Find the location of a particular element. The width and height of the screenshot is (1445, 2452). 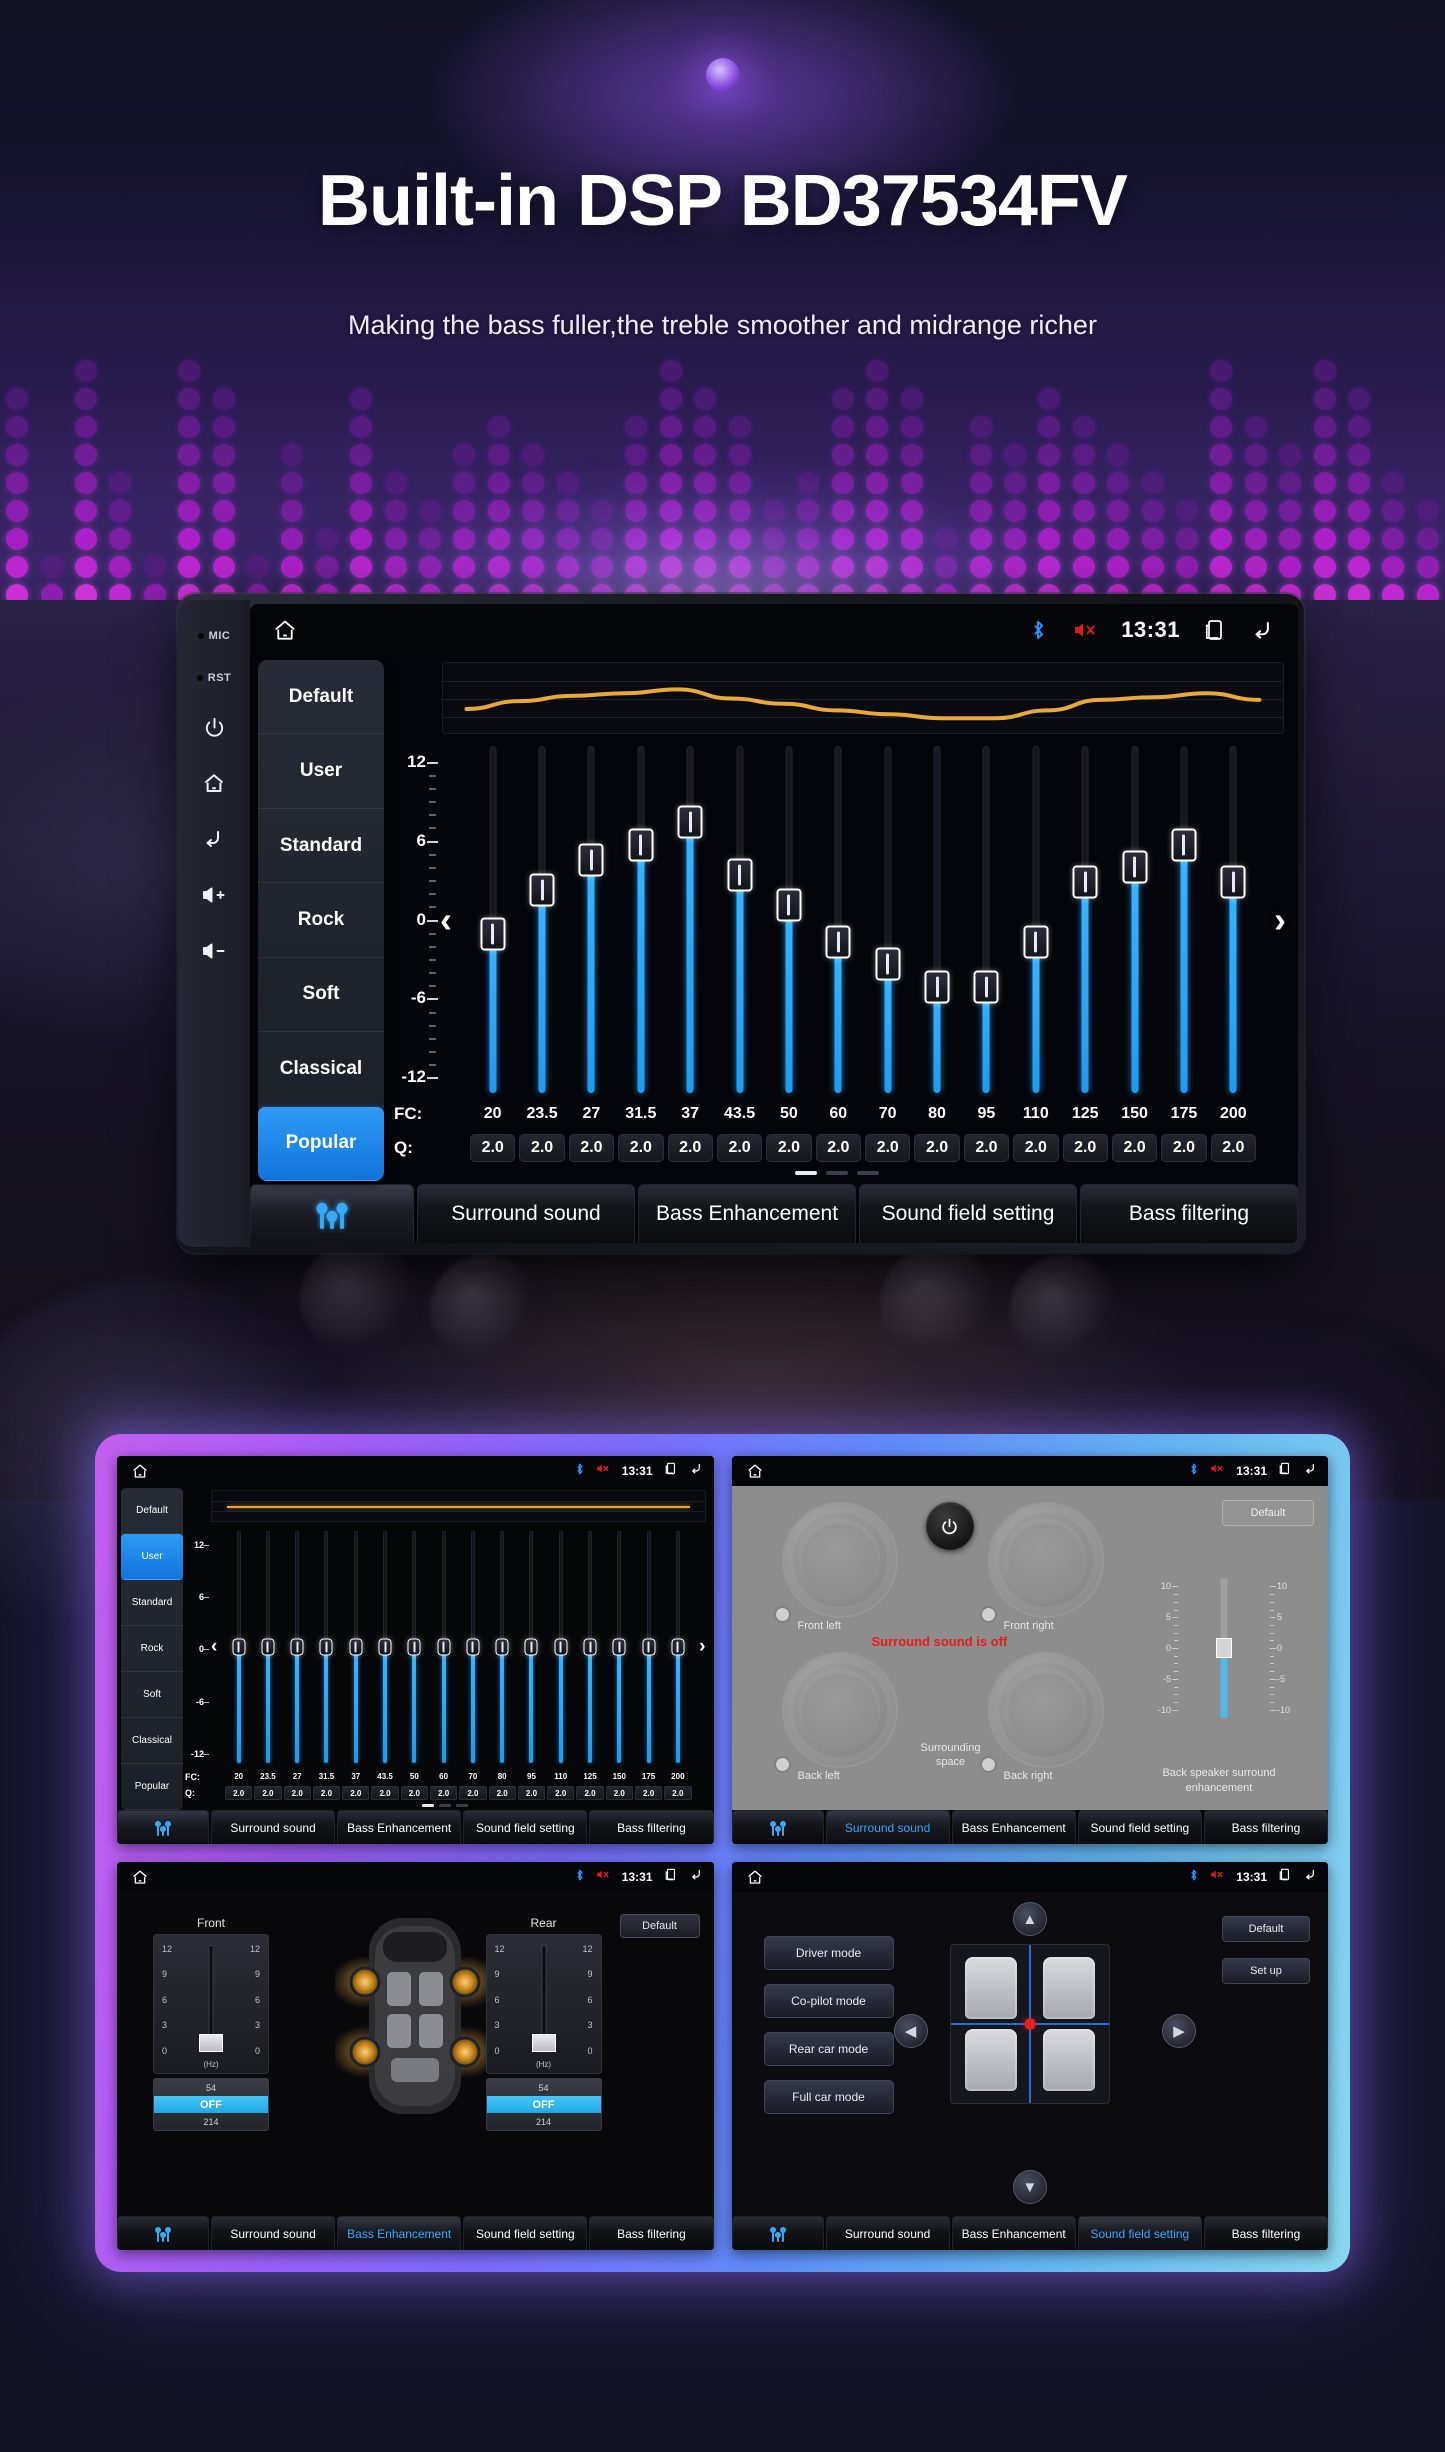

rear-bass-selector: 54 OFF 214 is located at coordinates (543, 2104).